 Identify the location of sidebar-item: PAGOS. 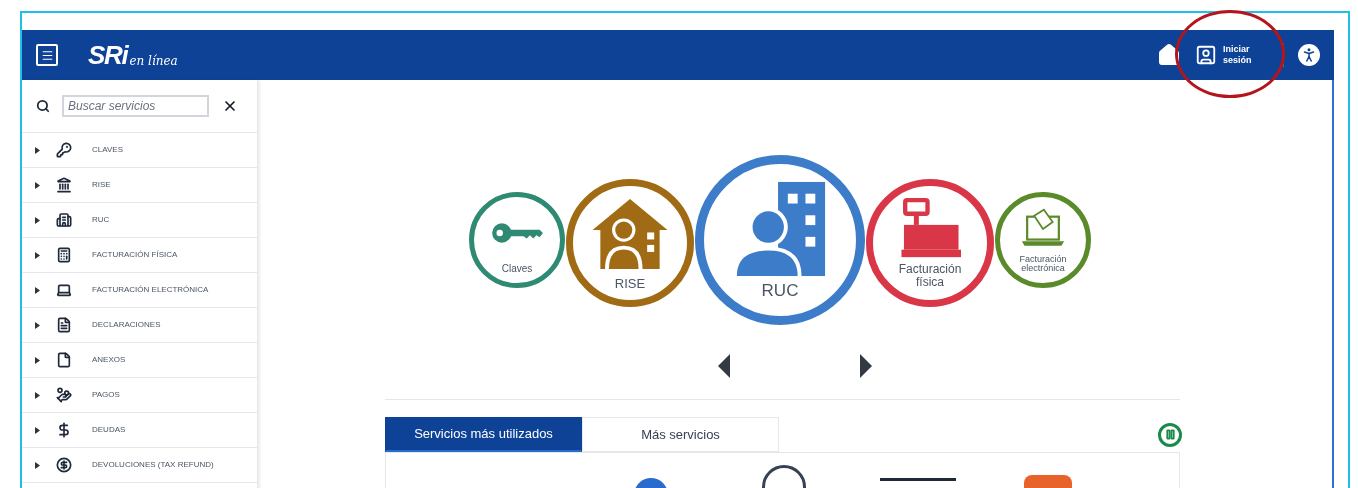
(139, 395).